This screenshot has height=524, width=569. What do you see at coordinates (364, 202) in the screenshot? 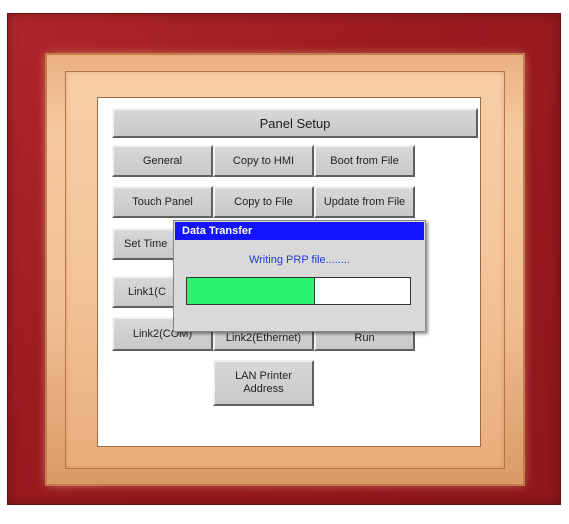
I see `update-from-file-button: Update from File` at bounding box center [364, 202].